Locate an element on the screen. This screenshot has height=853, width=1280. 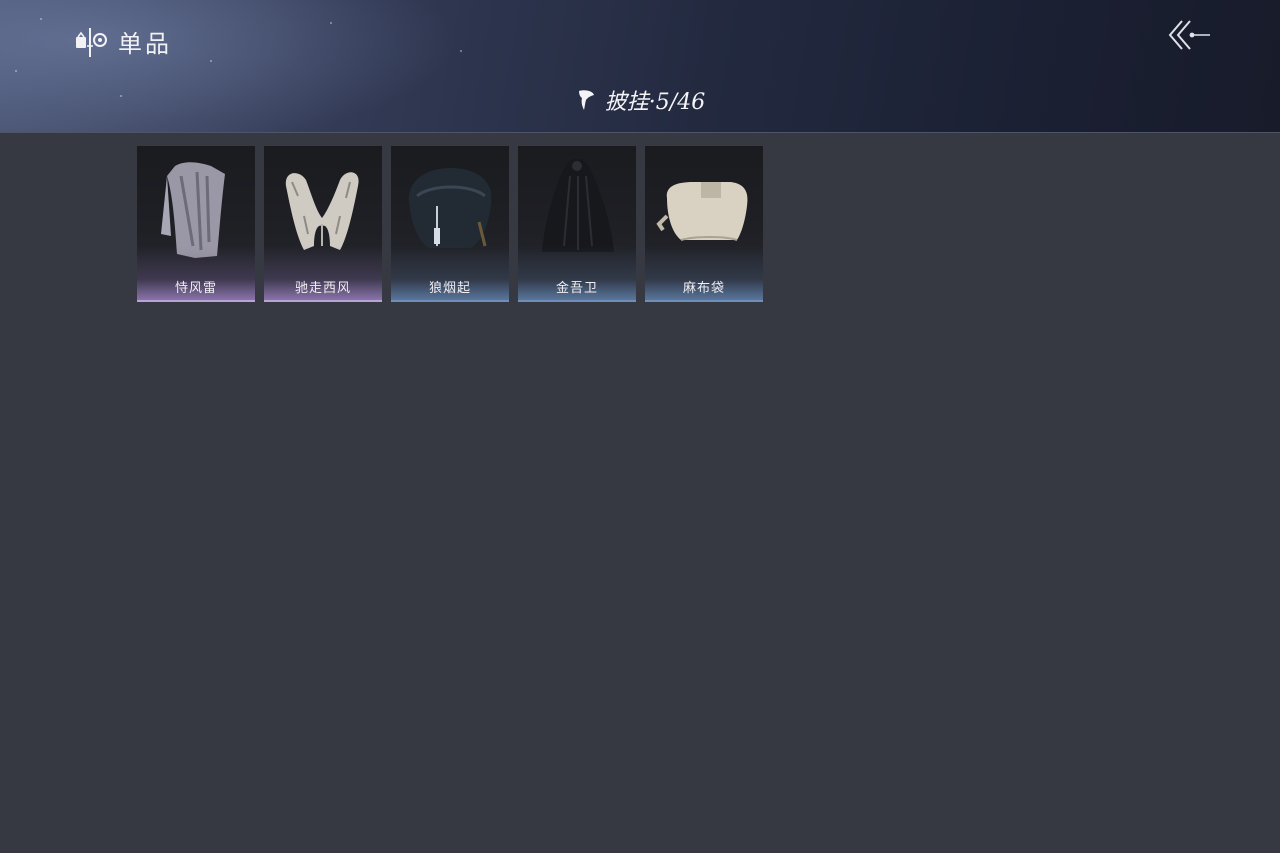
cape-icon is located at coordinates (586, 100).